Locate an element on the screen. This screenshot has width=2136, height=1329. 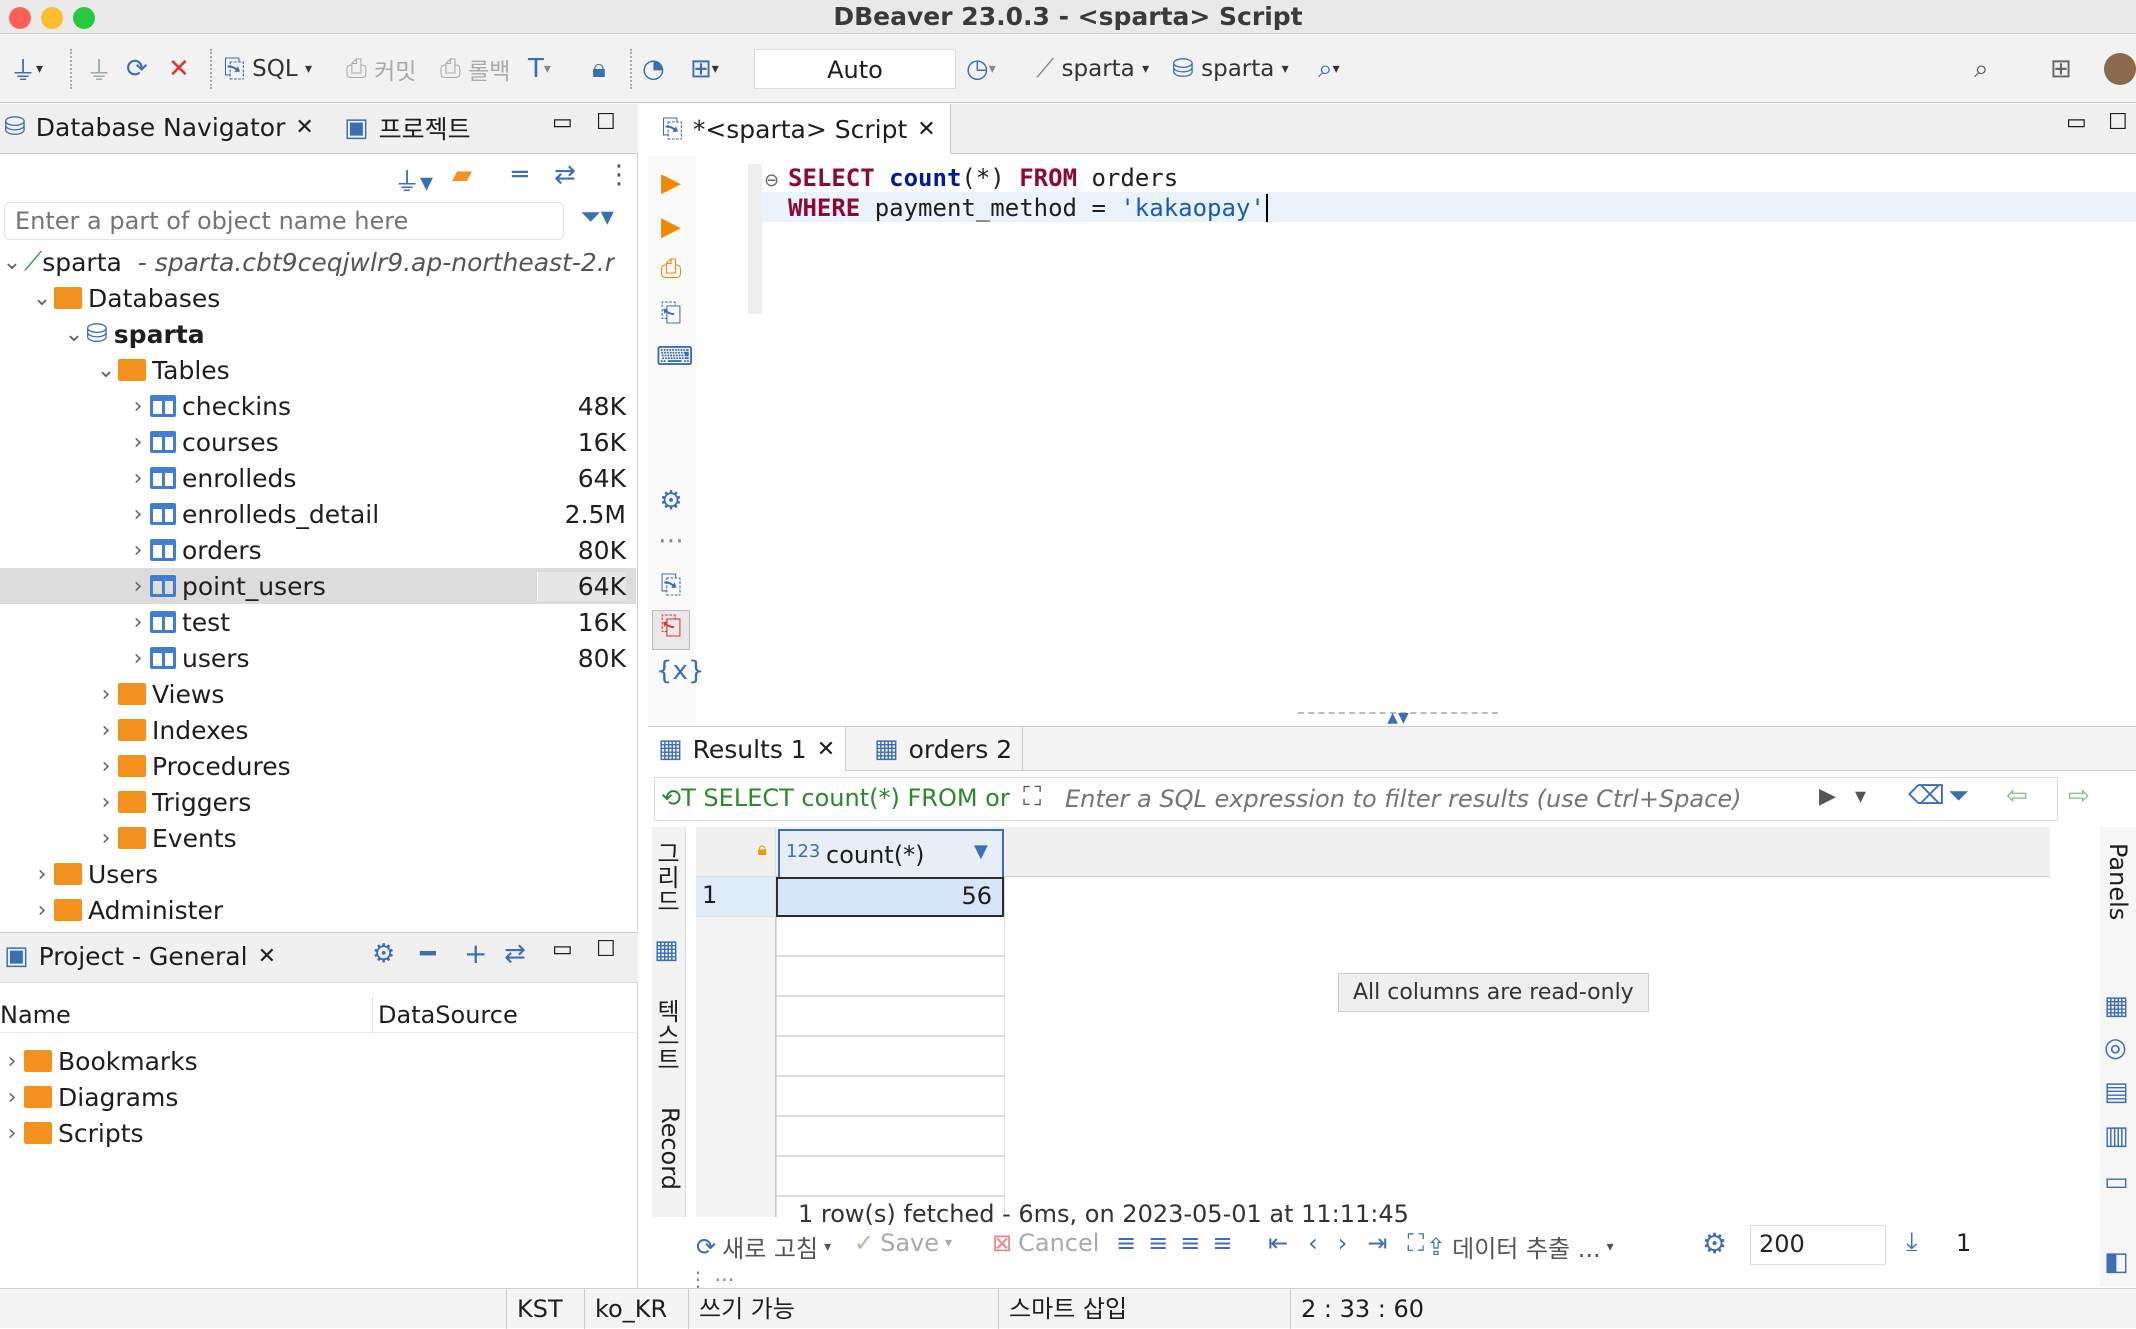
problems-icon: ⎗ is located at coordinates (671, 630).